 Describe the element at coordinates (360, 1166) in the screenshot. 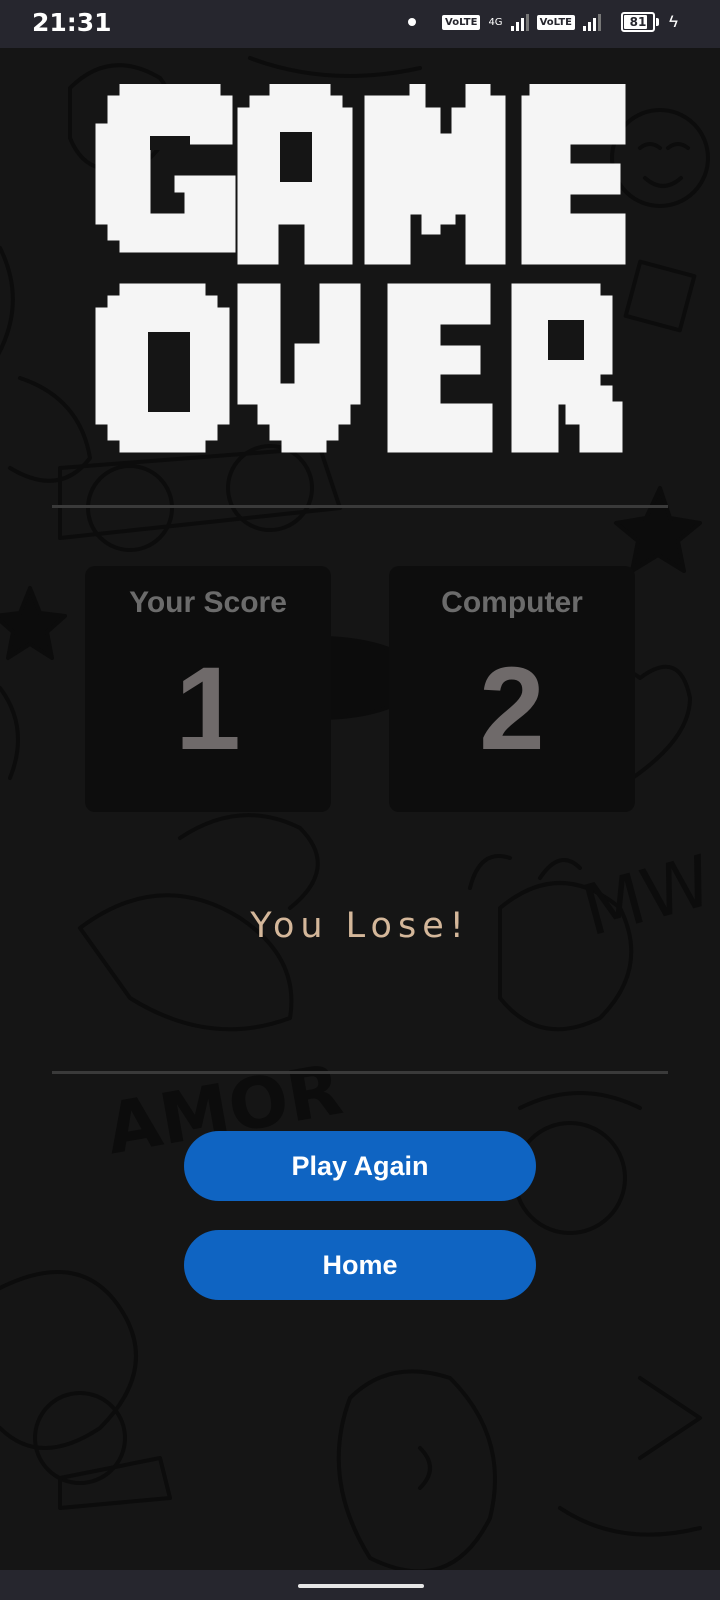

I see `play-again-button: Play Again` at that location.